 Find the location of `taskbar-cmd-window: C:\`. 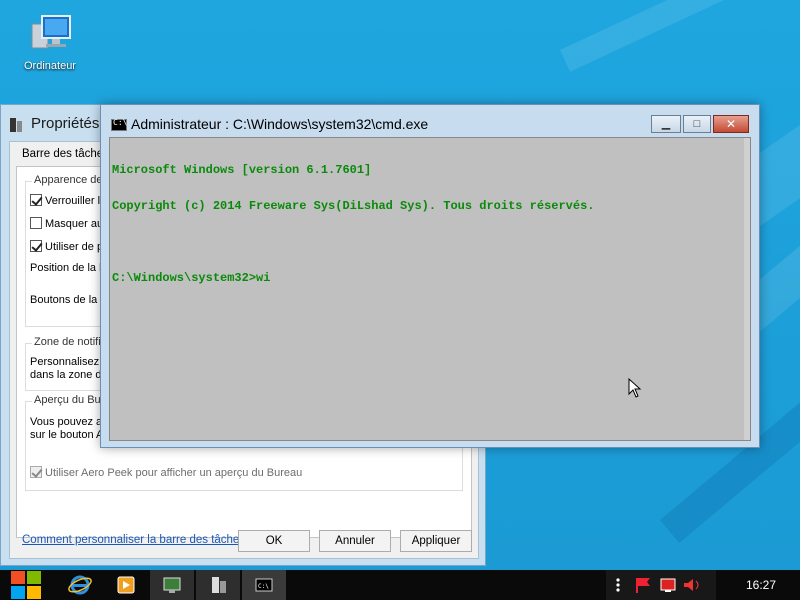

taskbar-cmd-window: C:\ is located at coordinates (264, 585).